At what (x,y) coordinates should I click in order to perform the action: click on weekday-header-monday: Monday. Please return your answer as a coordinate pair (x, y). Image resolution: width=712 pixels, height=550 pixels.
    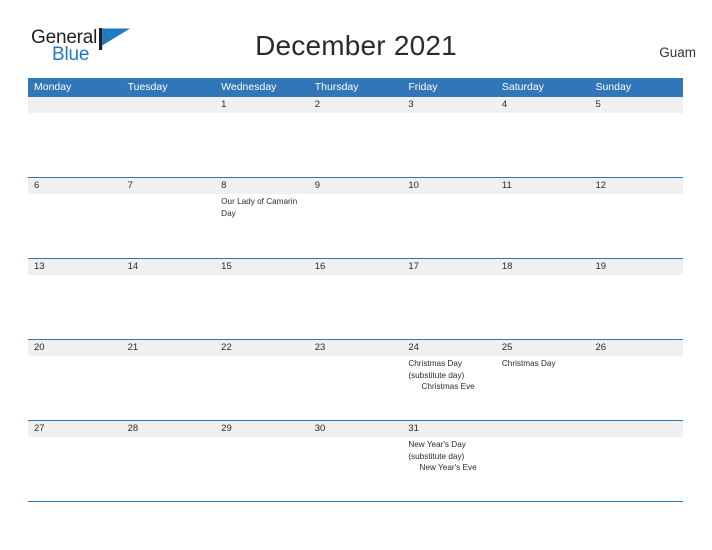
    Looking at the image, I should click on (53, 87).